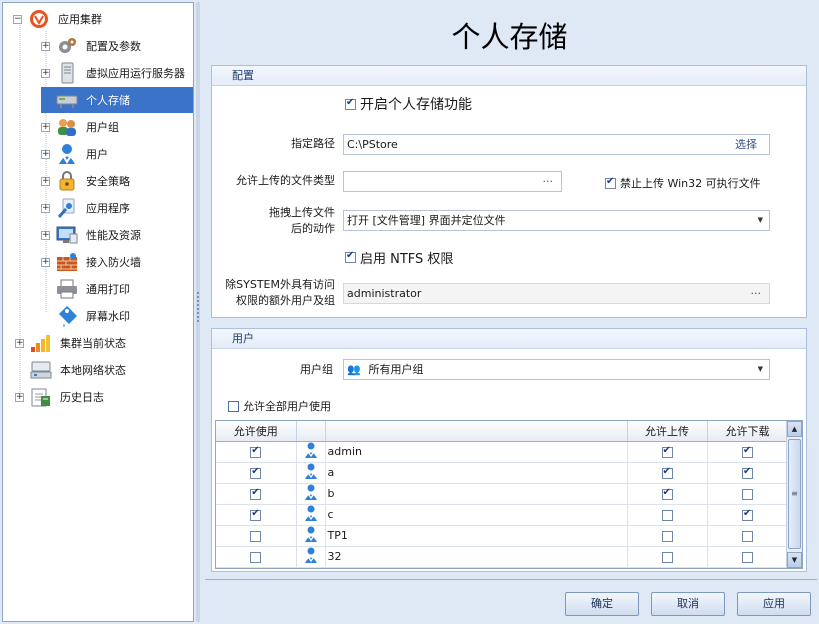  Describe the element at coordinates (548, 181) in the screenshot. I see `file-types-browse-button: ···` at that location.